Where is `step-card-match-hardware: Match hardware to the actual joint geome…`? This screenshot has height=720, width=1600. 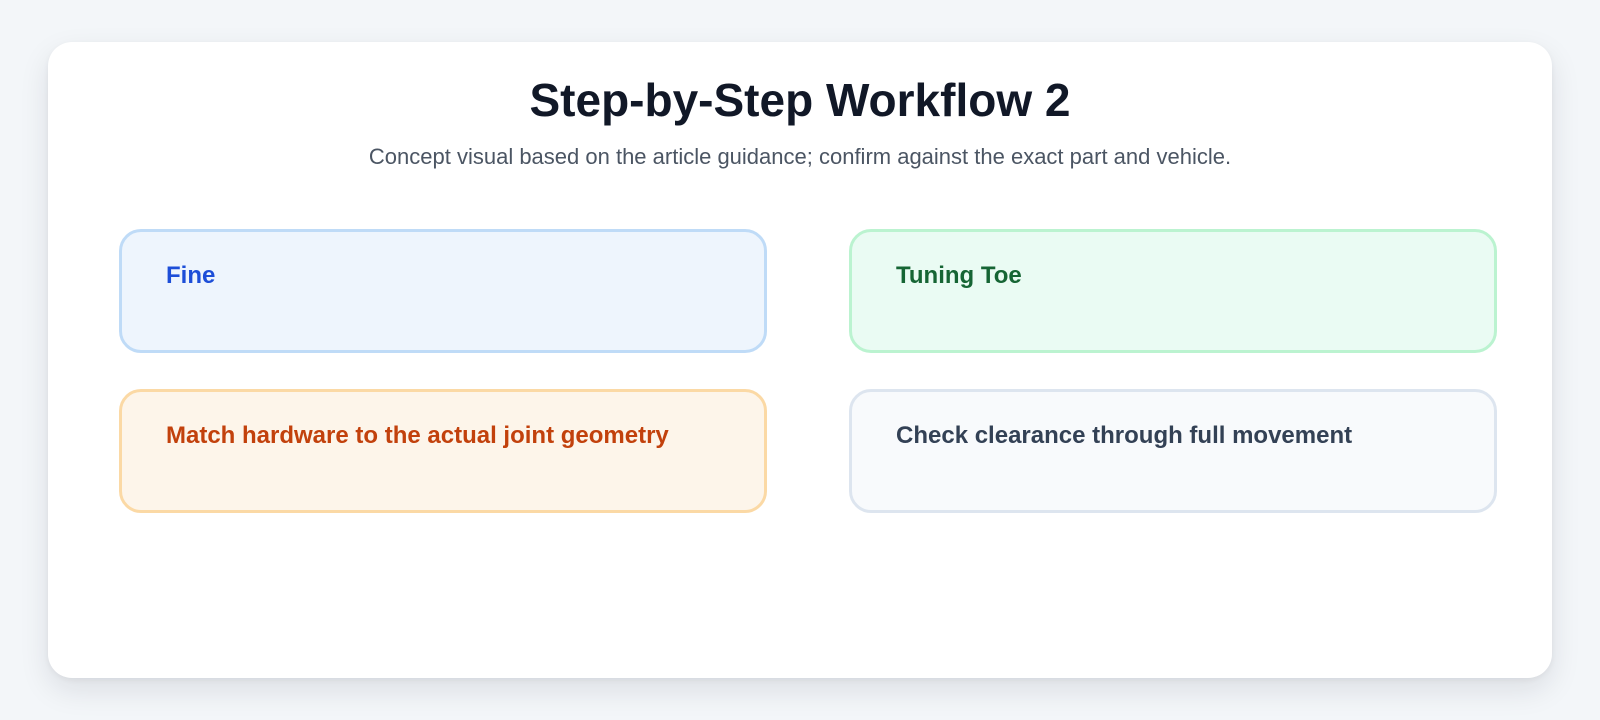
step-card-match-hardware: Match hardware to the actual joint geome… is located at coordinates (443, 451).